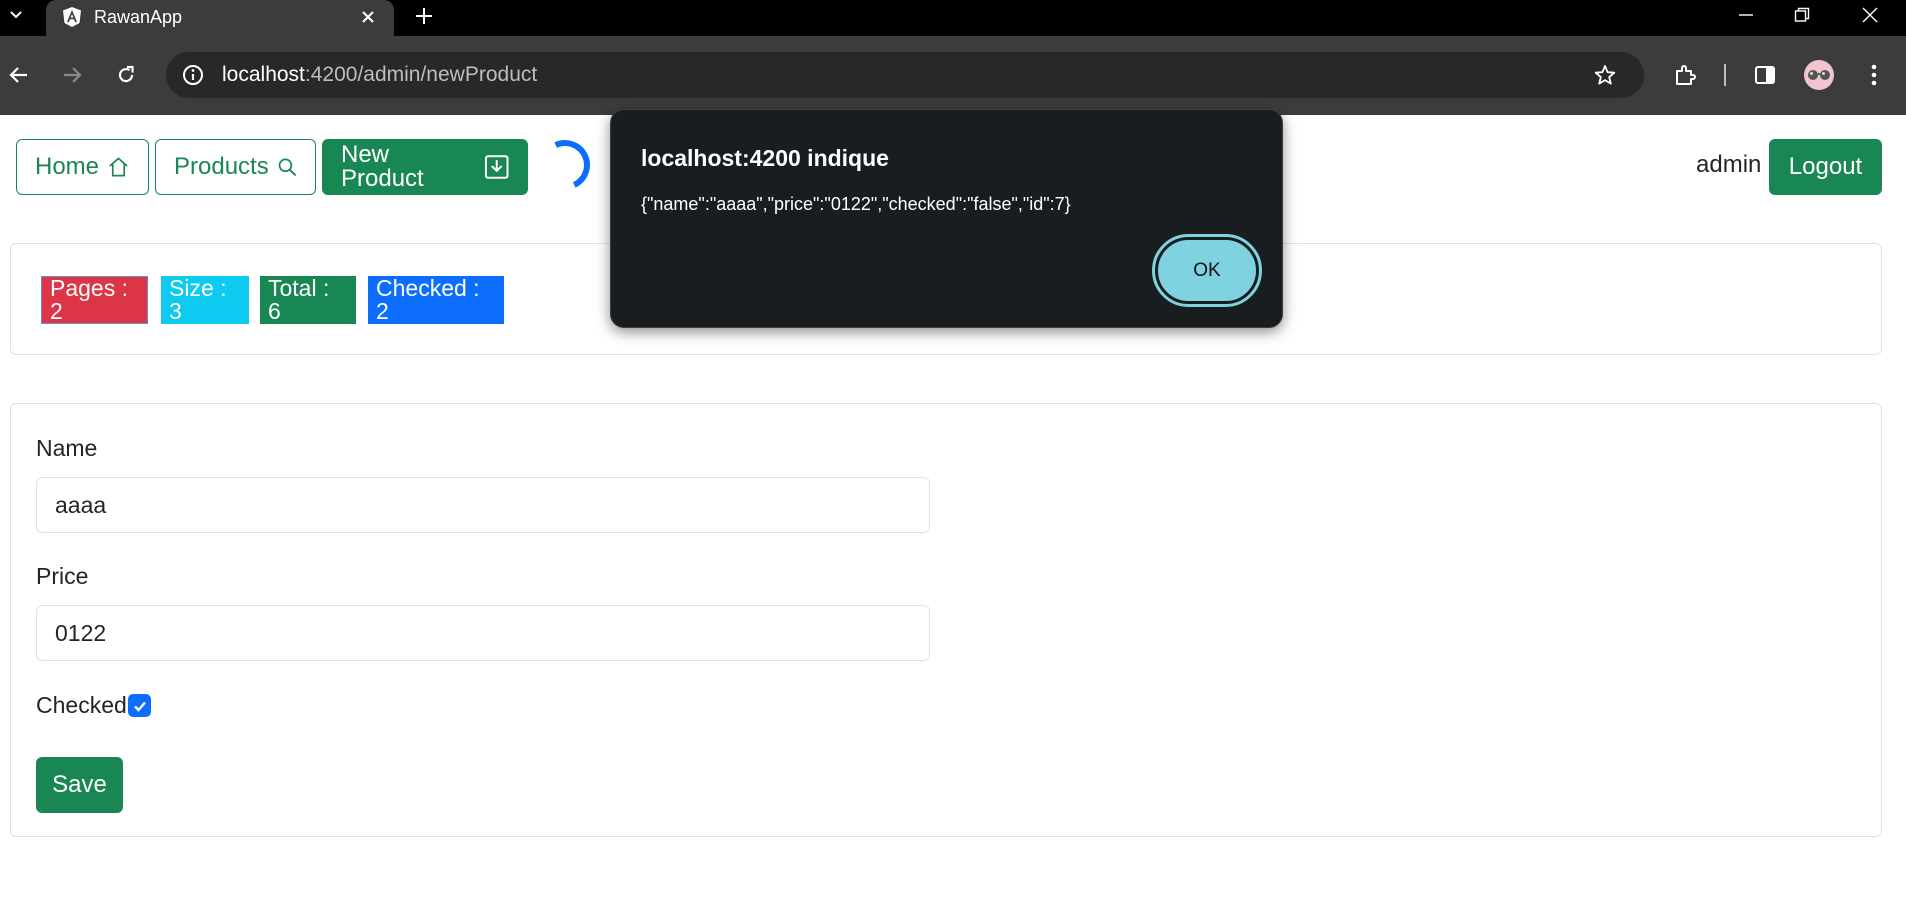 The height and width of the screenshot is (905, 1906). I want to click on total-badge: Total : 6, so click(308, 300).